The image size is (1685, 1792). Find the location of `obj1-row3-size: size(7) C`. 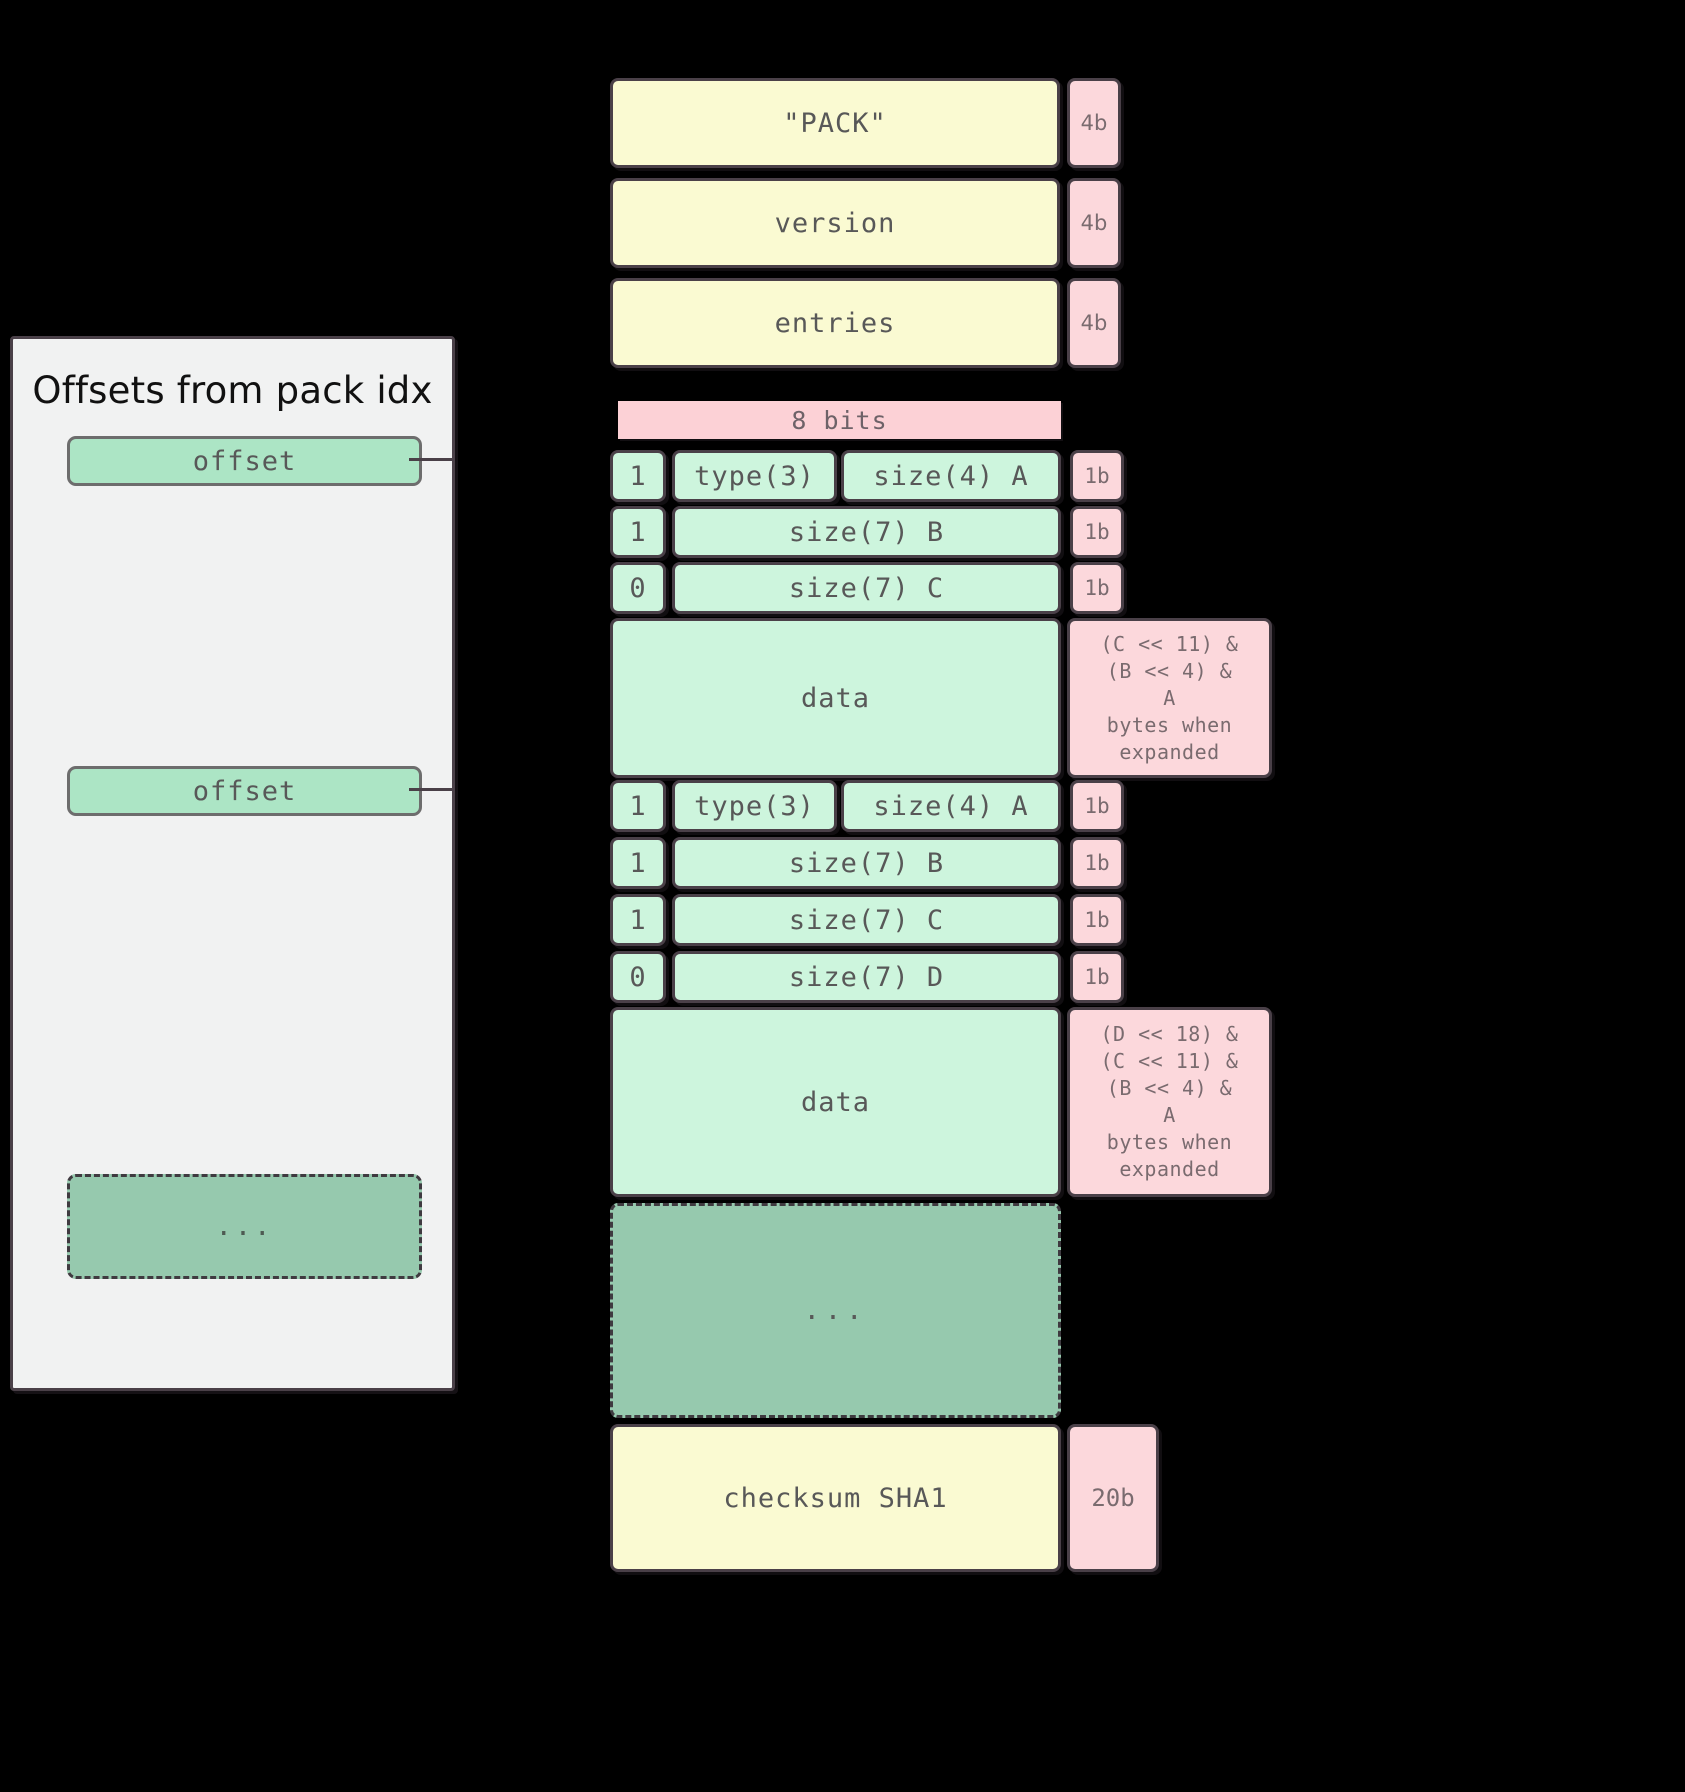

obj1-row3-size: size(7) C is located at coordinates (866, 588).